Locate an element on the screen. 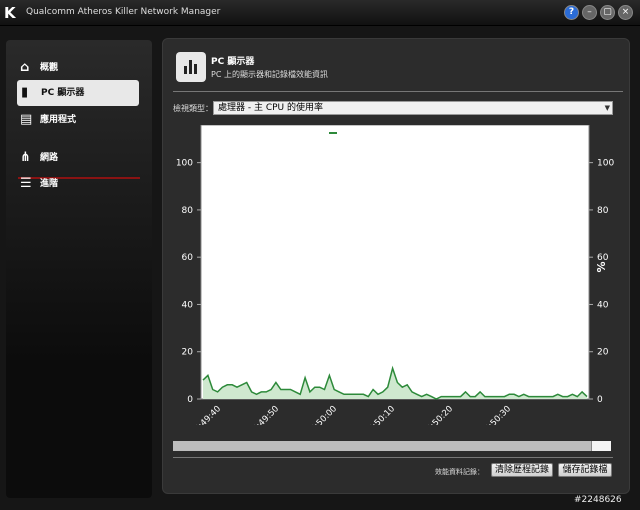  killer-logo: K is located at coordinates (10, 13).